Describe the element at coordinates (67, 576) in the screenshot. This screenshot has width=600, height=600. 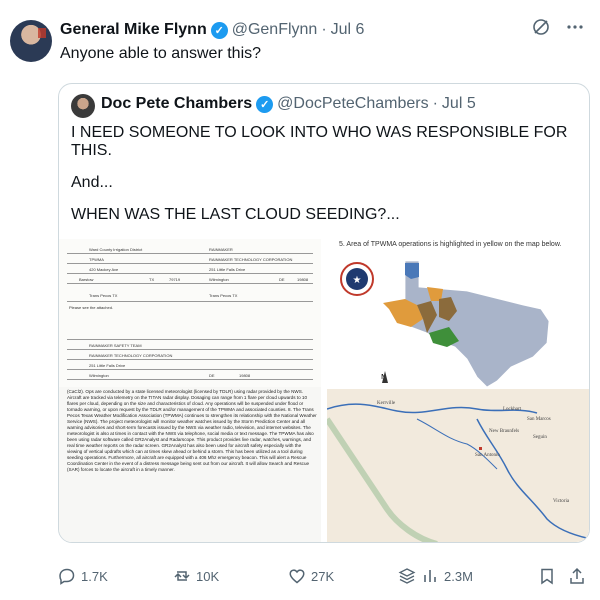
I see `reply-icon` at that location.